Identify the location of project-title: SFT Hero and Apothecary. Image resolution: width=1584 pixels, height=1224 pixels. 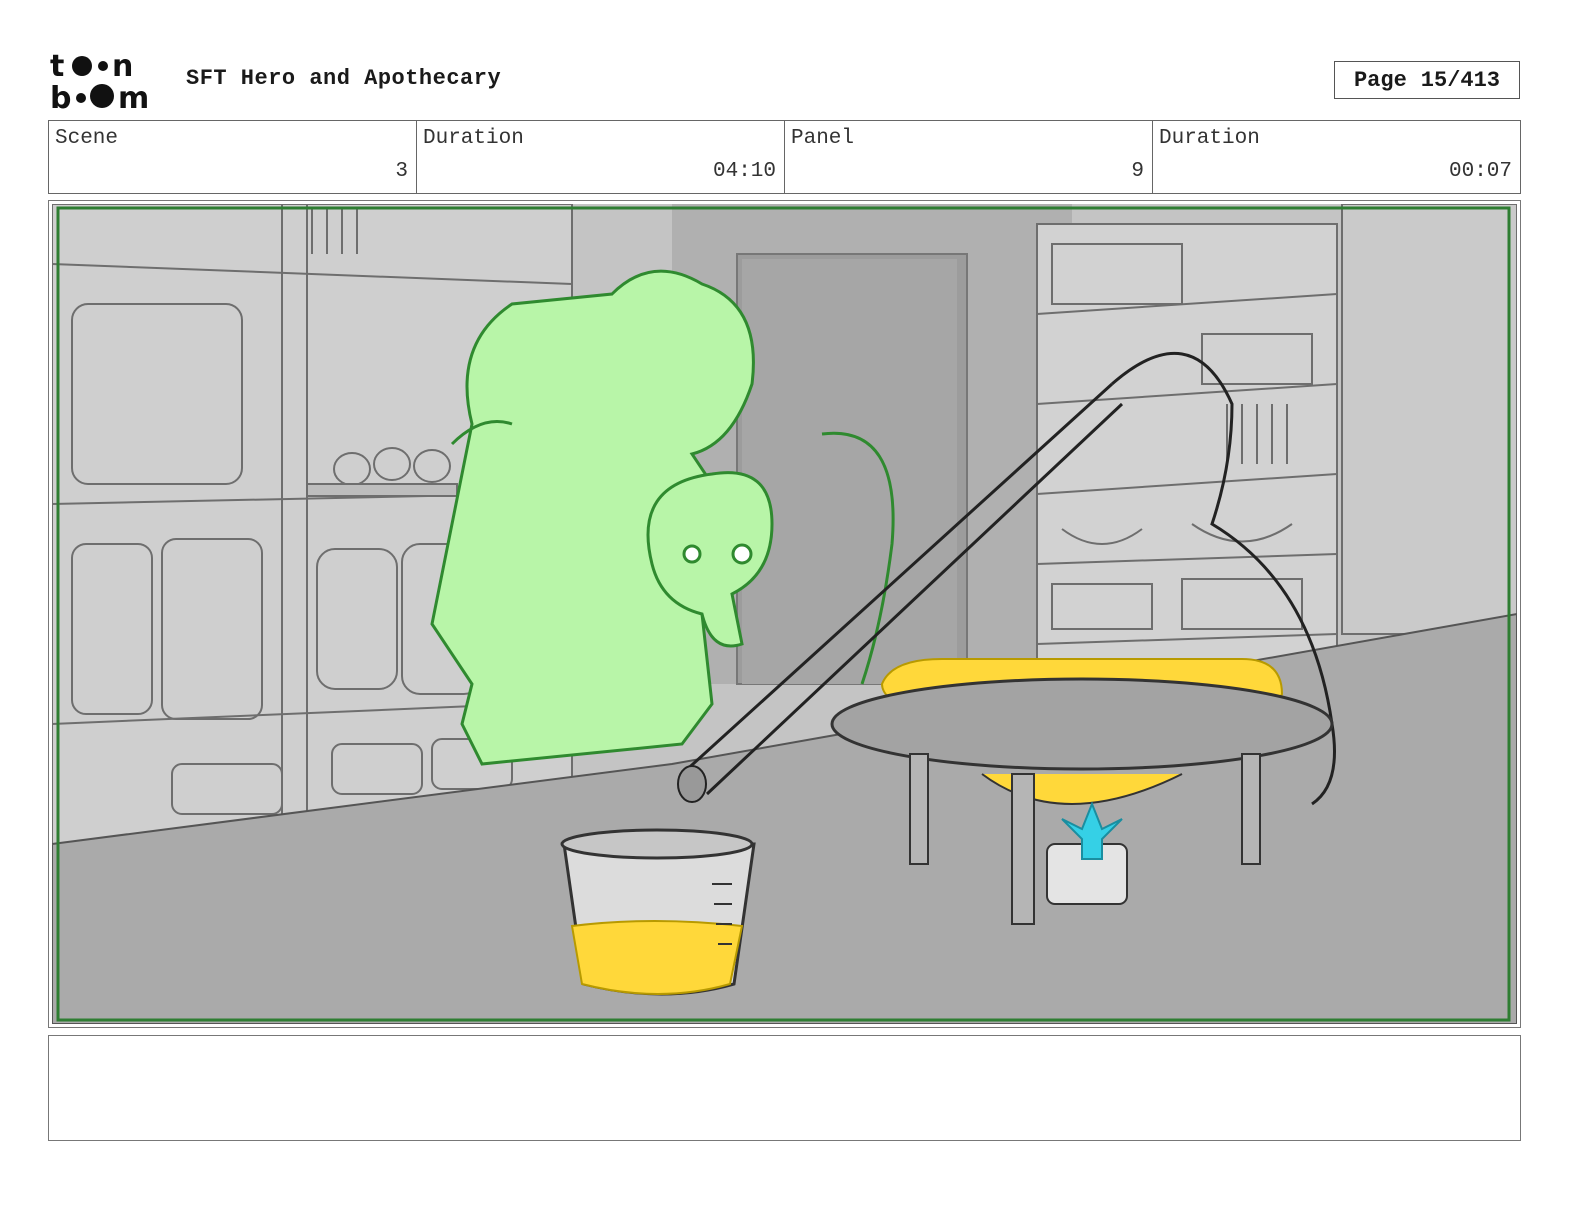
(344, 78).